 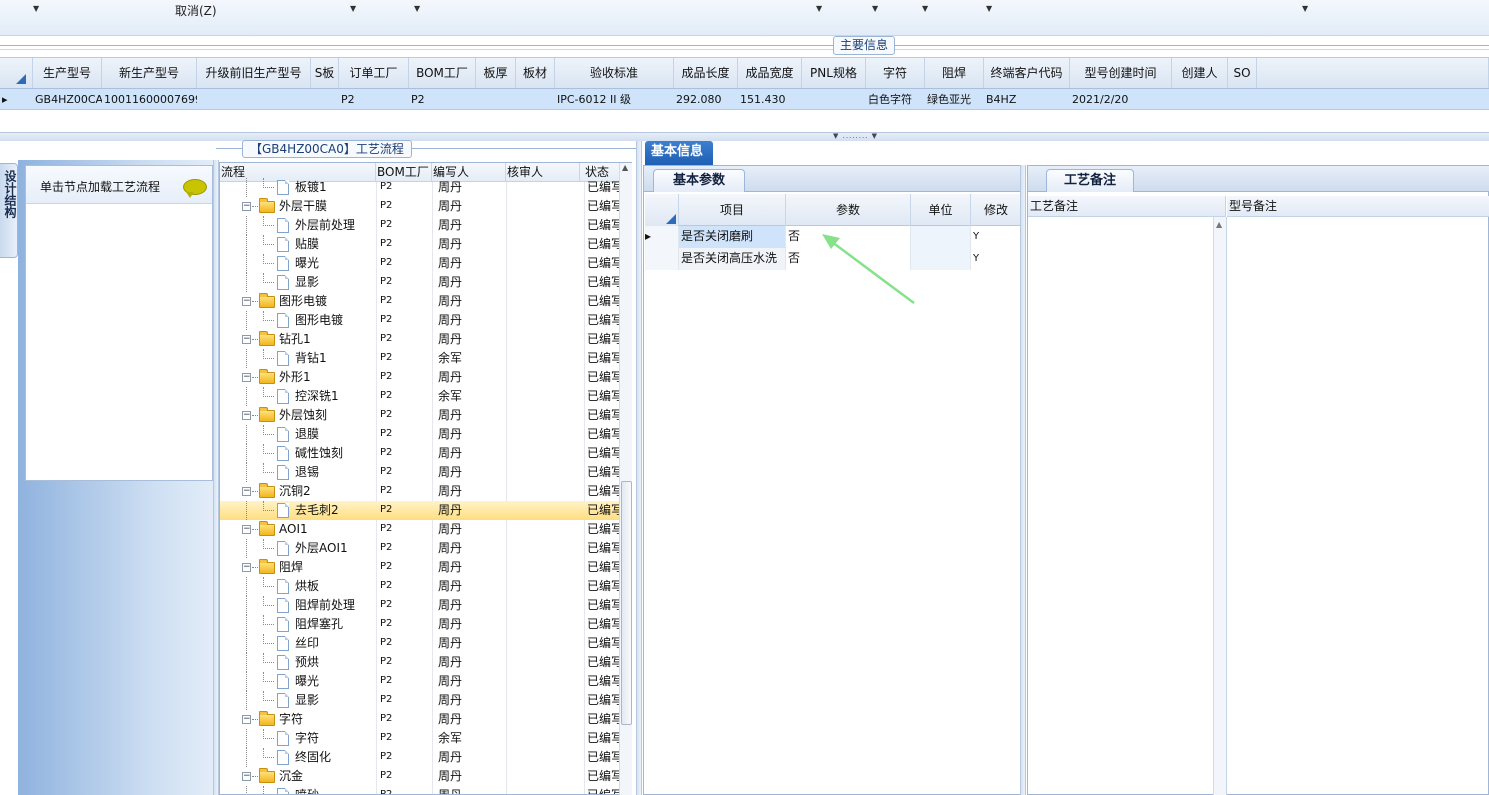 I want to click on col-item: 项目, so click(x=732, y=210).